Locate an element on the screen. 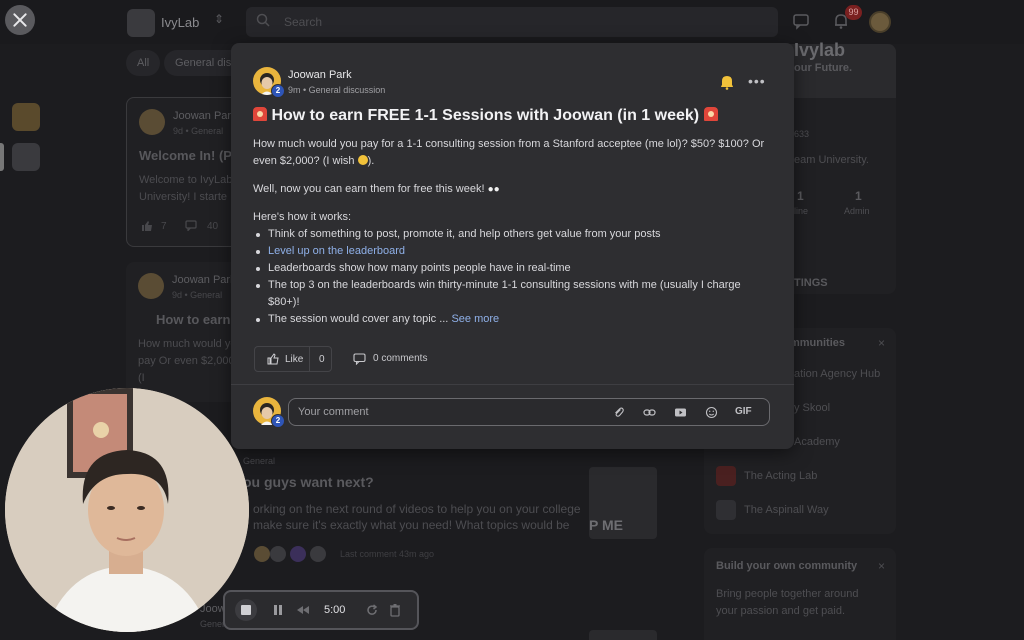 The width and height of the screenshot is (1024, 640). communities-title: mmunities is located at coordinates (818, 343).